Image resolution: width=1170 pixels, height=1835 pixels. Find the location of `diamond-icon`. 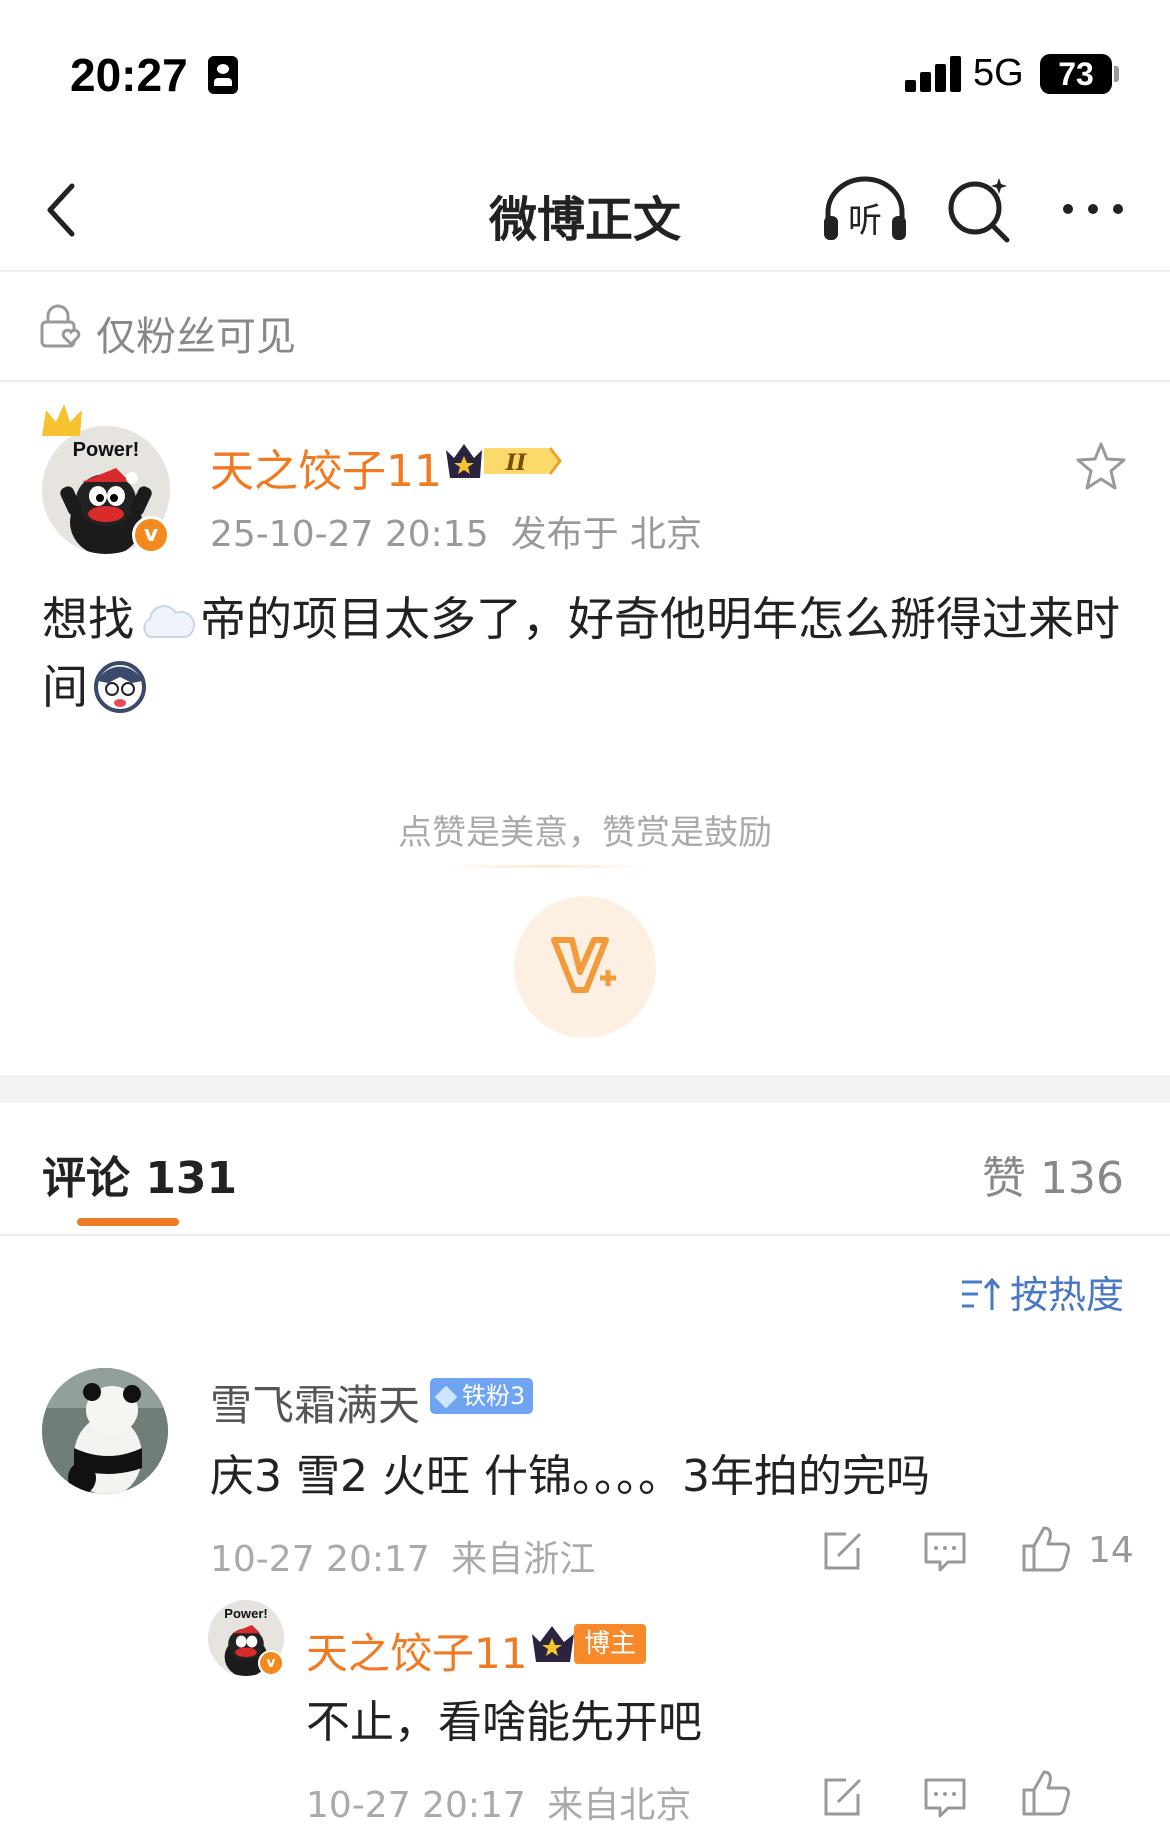

diamond-icon is located at coordinates (446, 1397).